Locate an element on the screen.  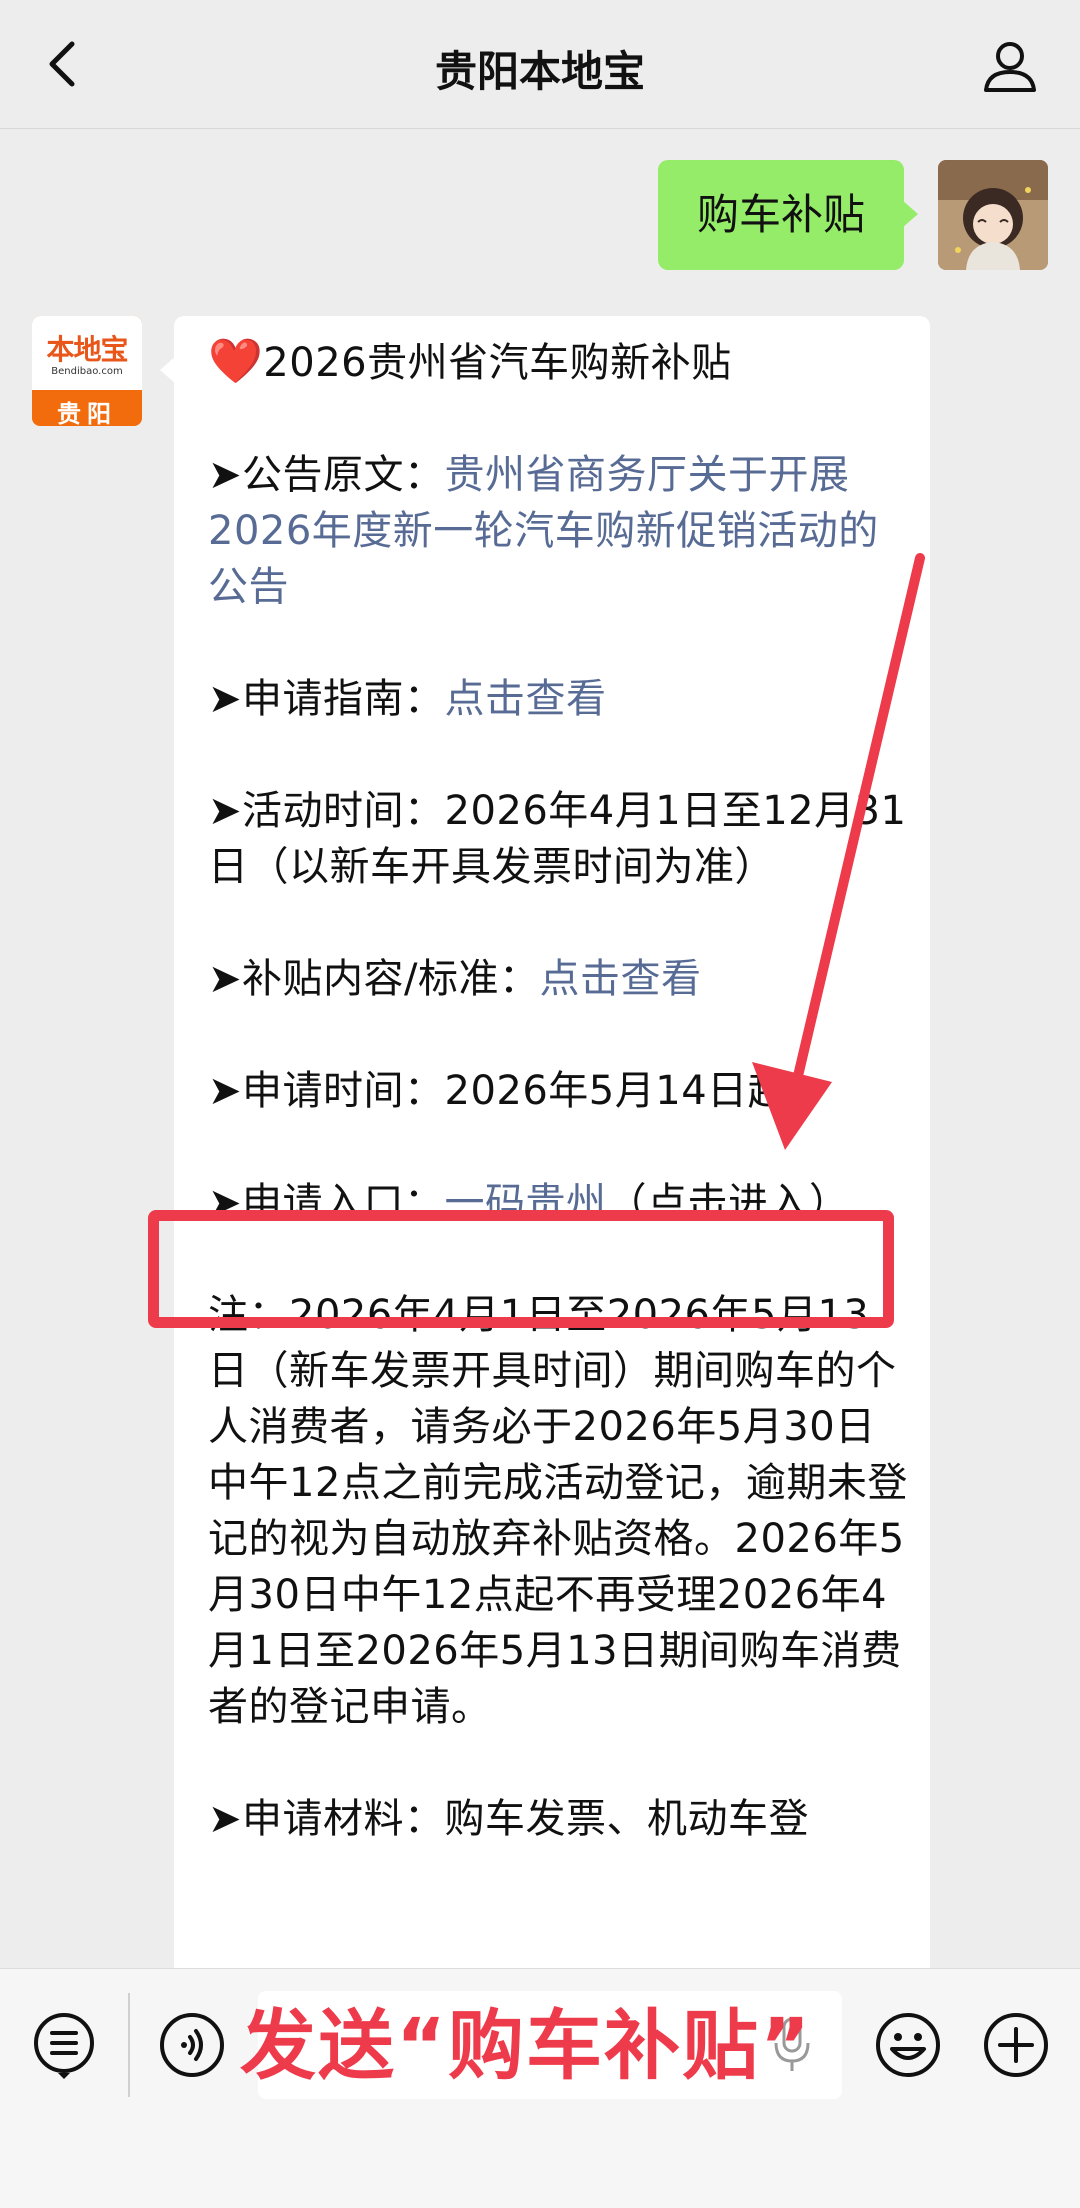
activity-time-line: ➤活动时间：2026年4月1日至12月31日（以新车开具发票时间为准） is located at coordinates (557, 839).